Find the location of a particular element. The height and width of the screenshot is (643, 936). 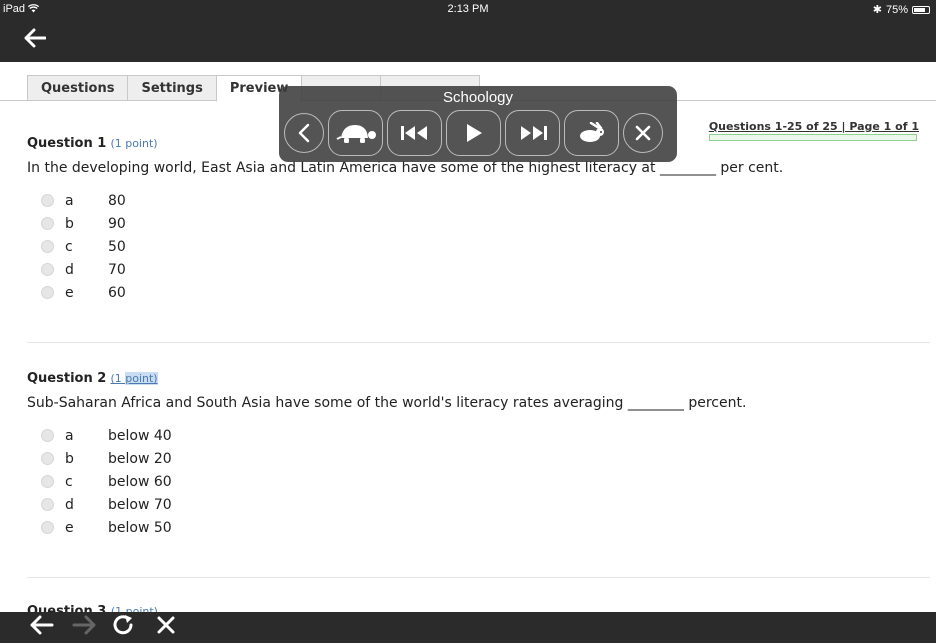

schoology-player-overlay: Schoology is located at coordinates (478, 124).